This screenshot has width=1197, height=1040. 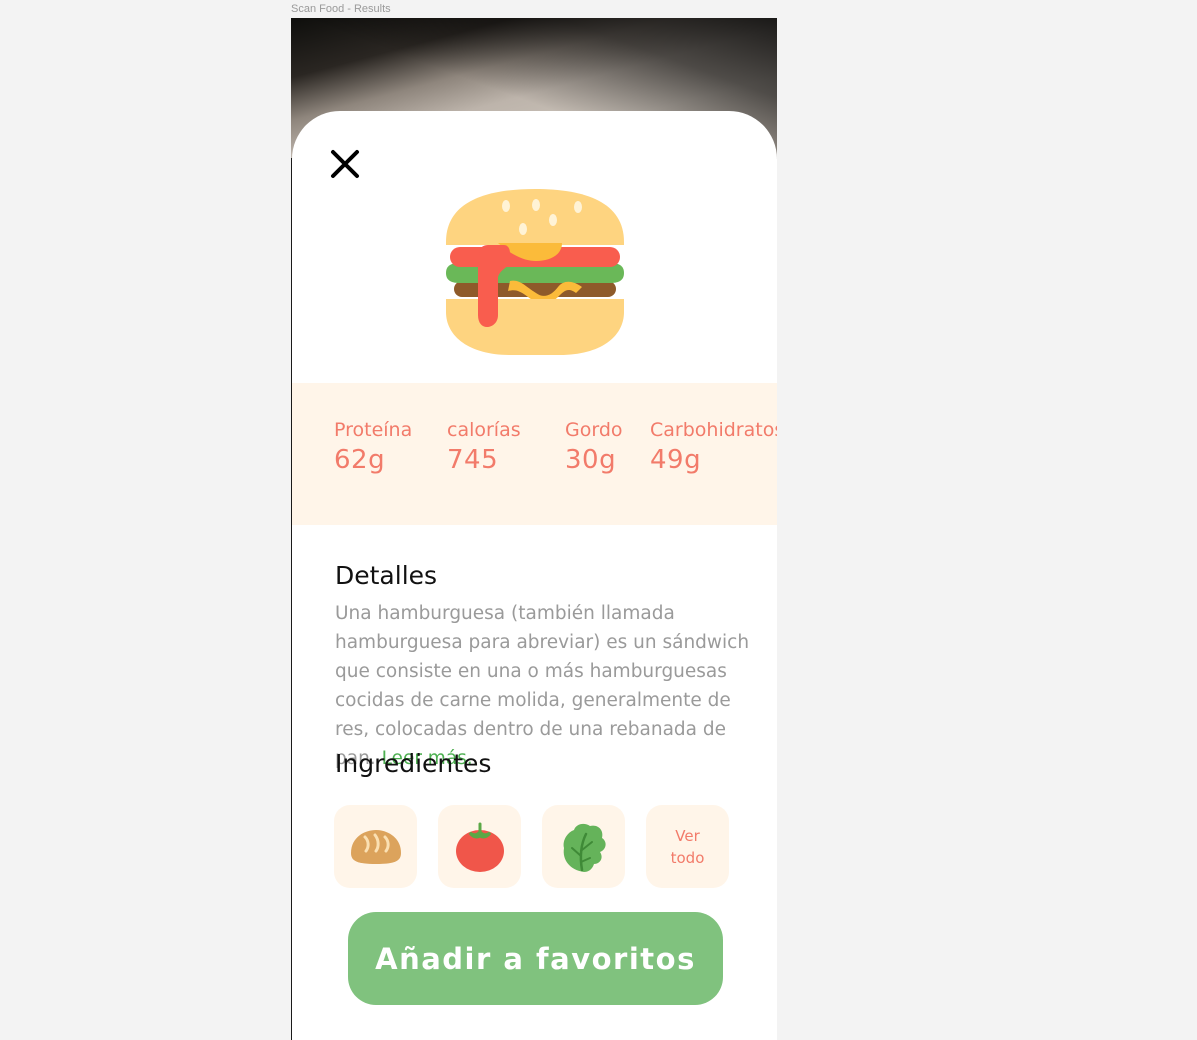 I want to click on nutrition-fat: Gordo 30g, so click(x=594, y=447).